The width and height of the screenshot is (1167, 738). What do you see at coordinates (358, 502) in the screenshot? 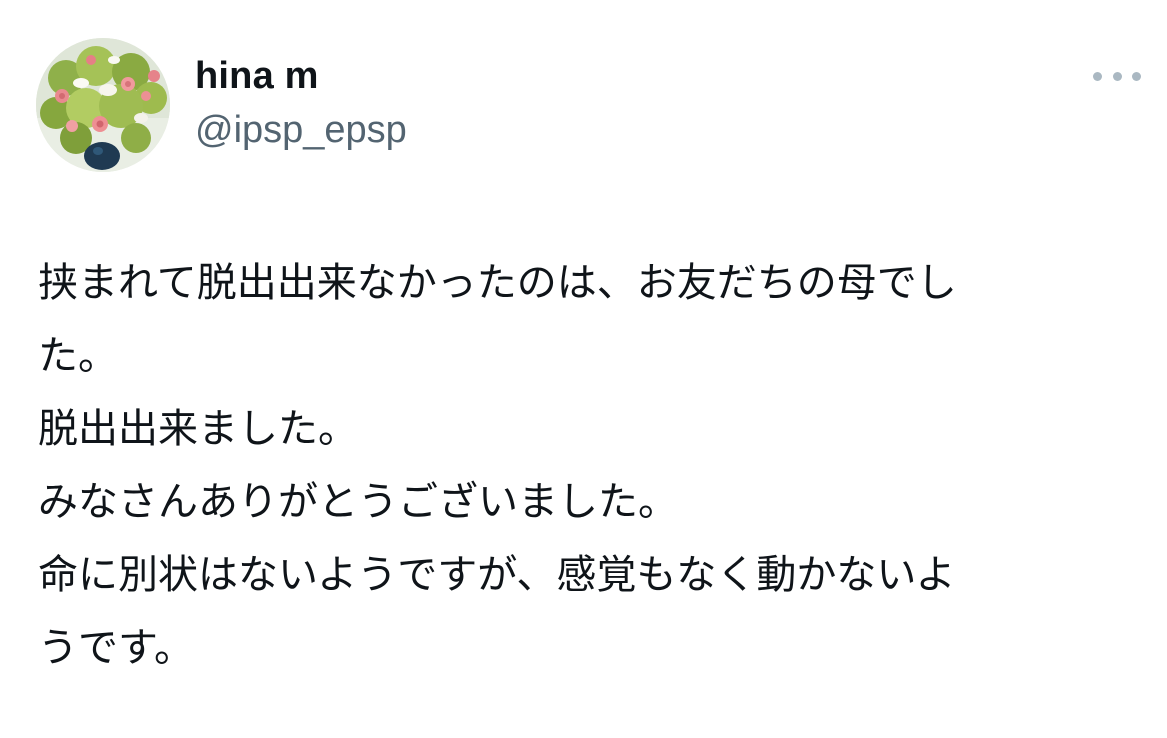
I see `tweet-text-line: みなさんありがとうございました。` at bounding box center [358, 502].